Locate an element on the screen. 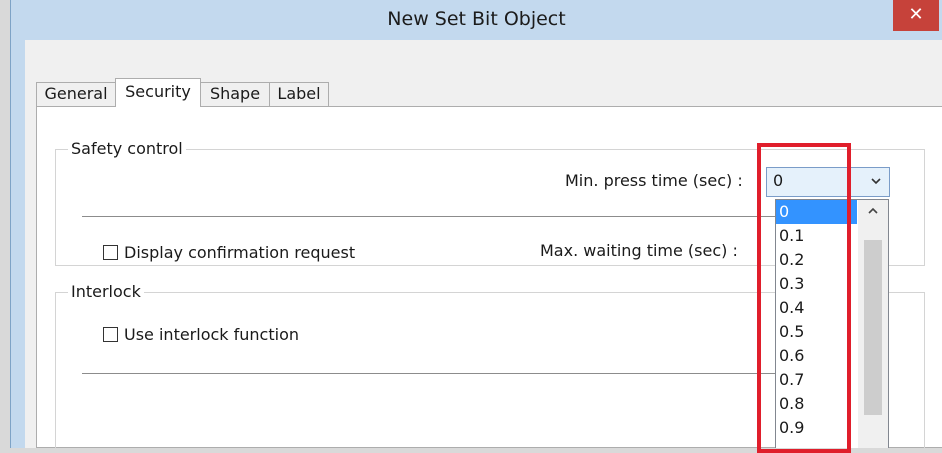  close-icon: ✕ is located at coordinates (916, 14).